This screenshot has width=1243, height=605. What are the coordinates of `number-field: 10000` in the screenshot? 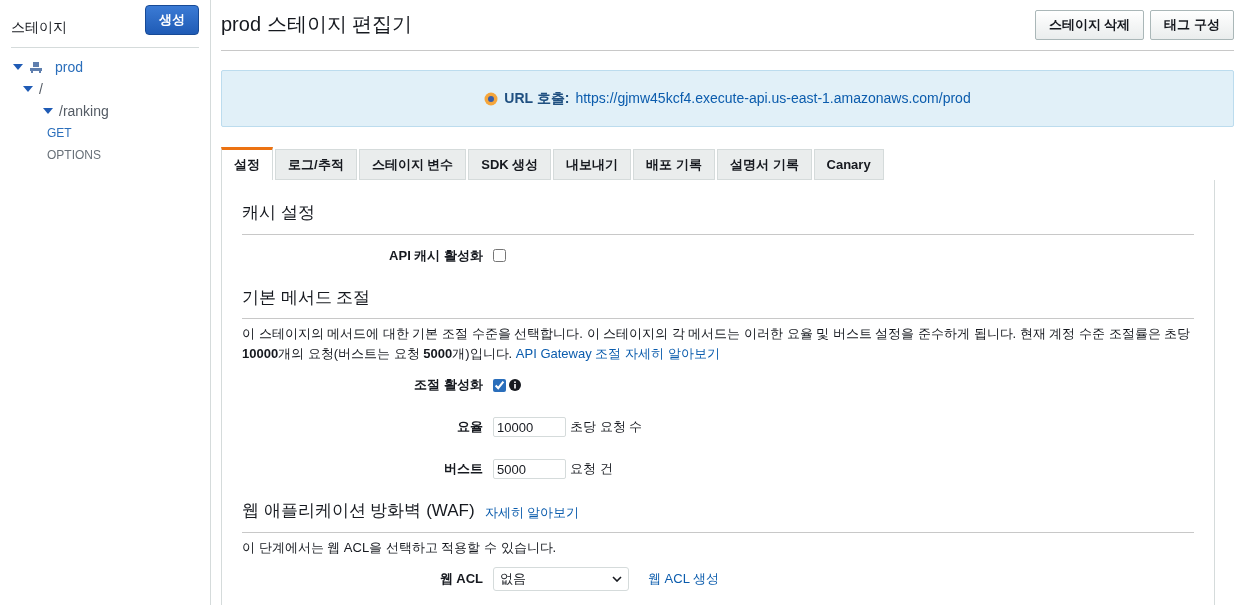 It's located at (529, 427).